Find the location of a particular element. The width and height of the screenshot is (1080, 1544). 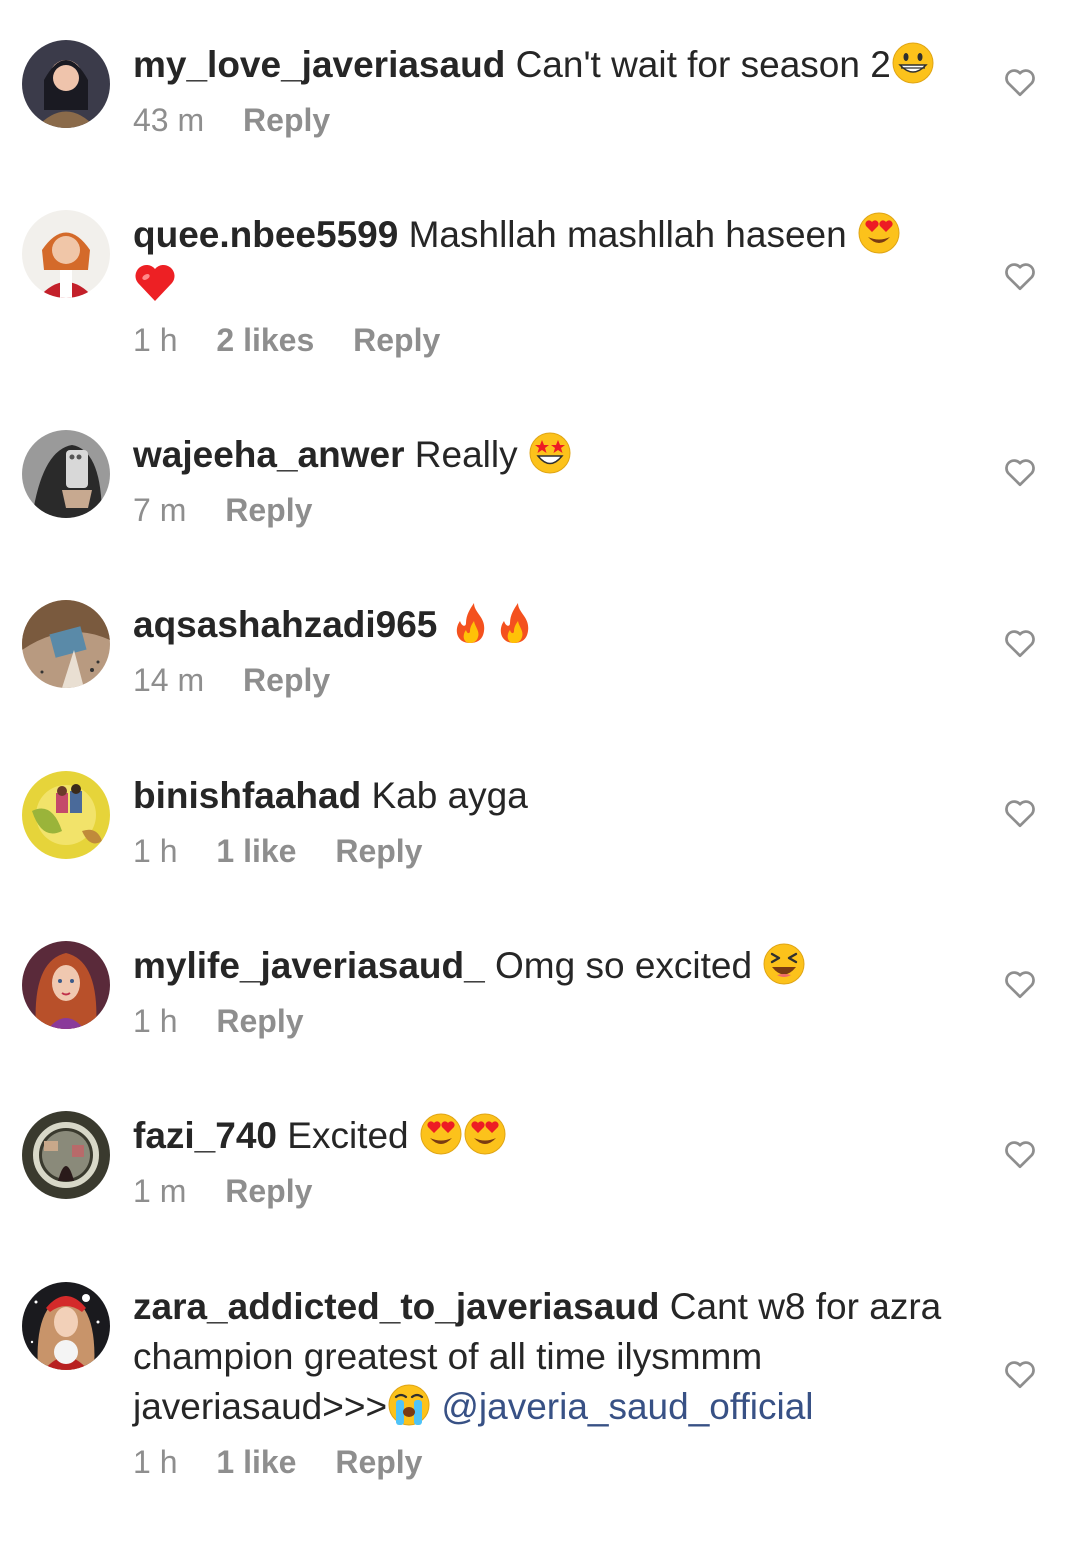

comment-username: mylife_javeriasaud_ is located at coordinates (309, 965).